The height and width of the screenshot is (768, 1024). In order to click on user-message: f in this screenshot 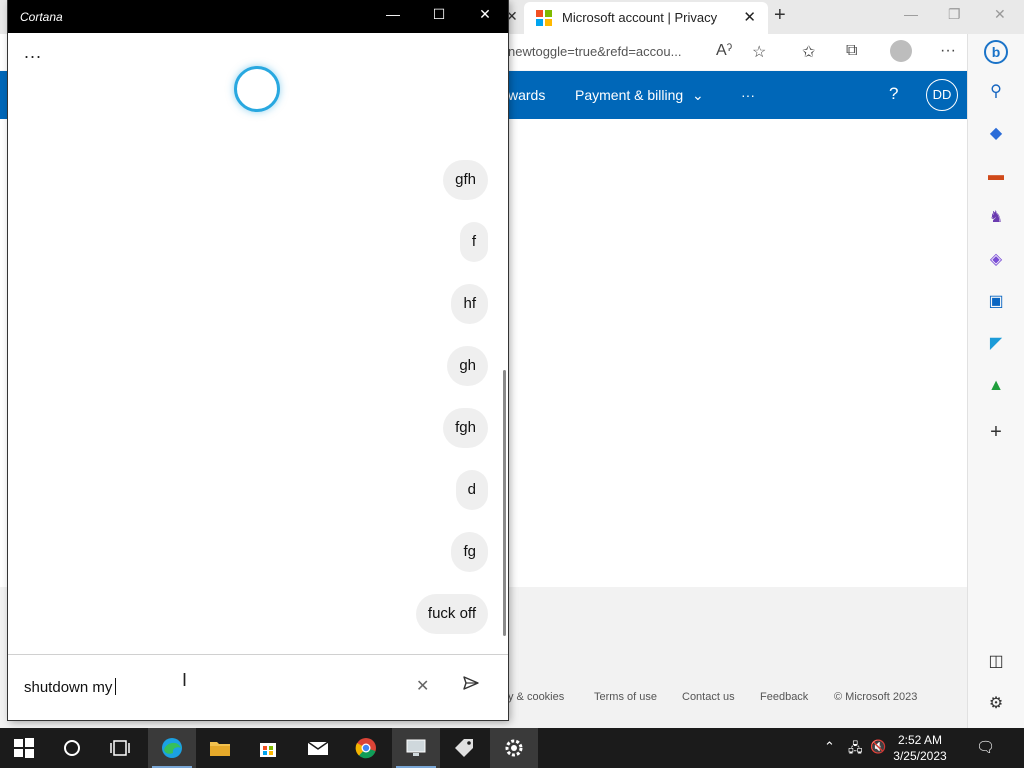, I will do `click(473, 242)`.